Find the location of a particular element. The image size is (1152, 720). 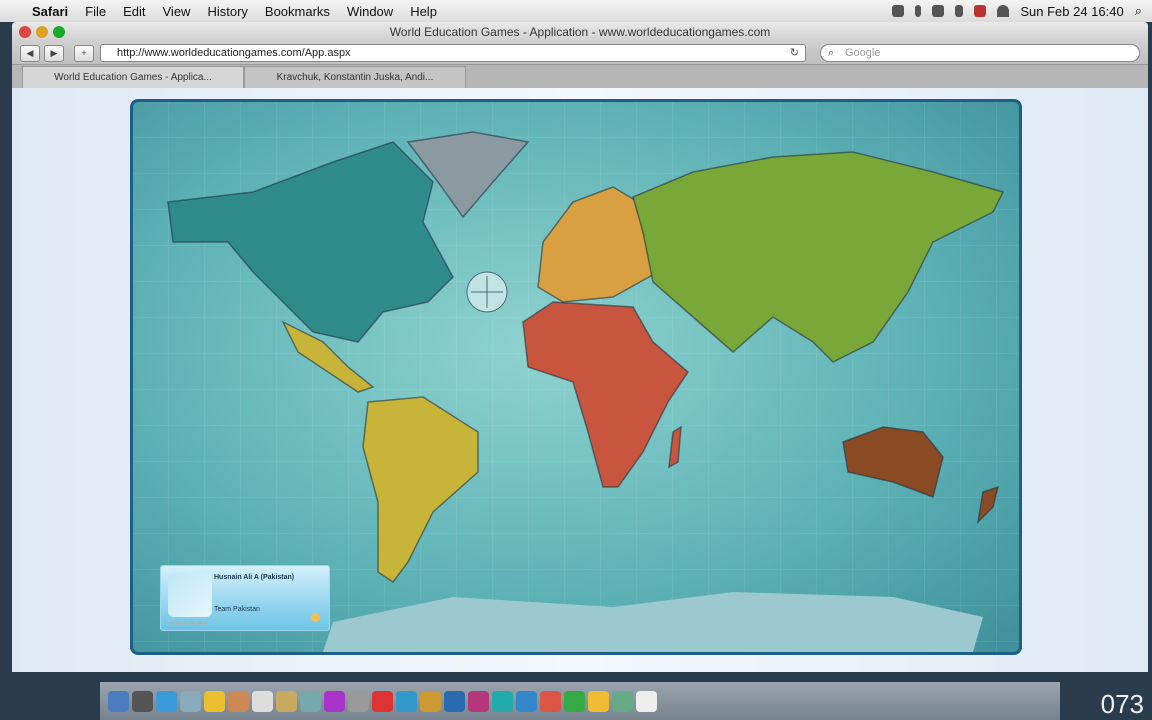

back-button: ◀ is located at coordinates (30, 53).